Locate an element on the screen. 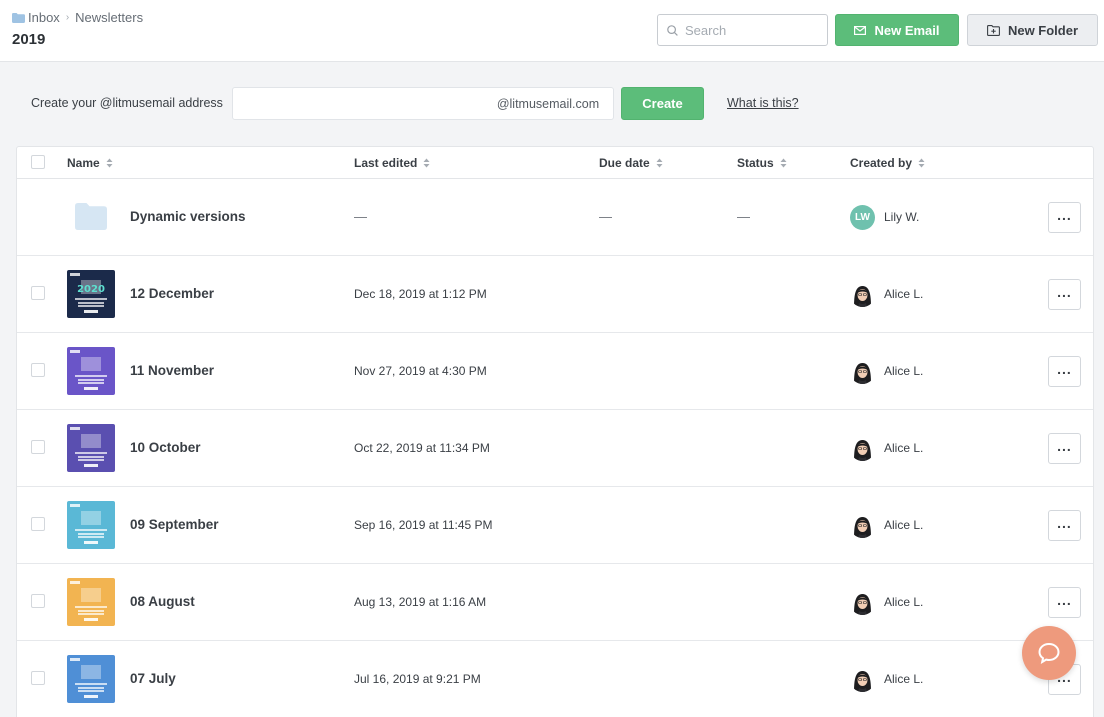 Image resolution: width=1104 pixels, height=717 pixels. new-folder-label: New Folder is located at coordinates (1043, 30).